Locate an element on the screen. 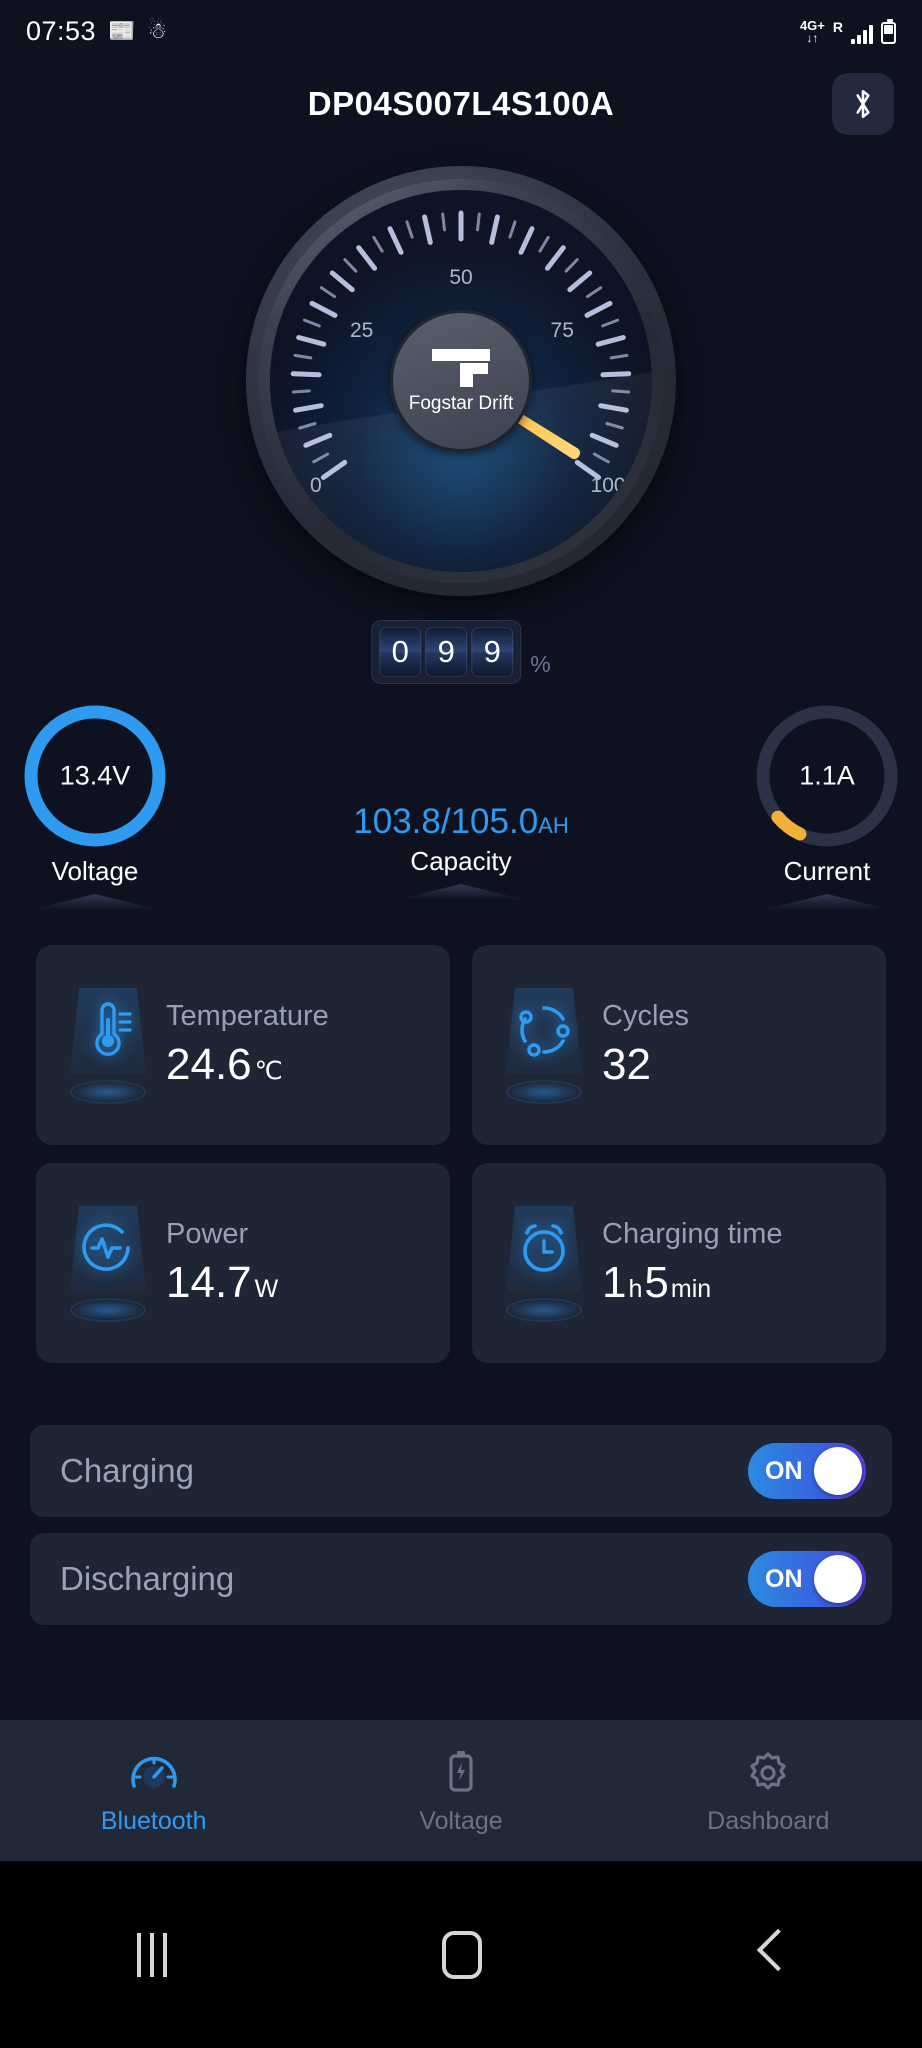  page-title: DP04S007L4S100A is located at coordinates (461, 103).